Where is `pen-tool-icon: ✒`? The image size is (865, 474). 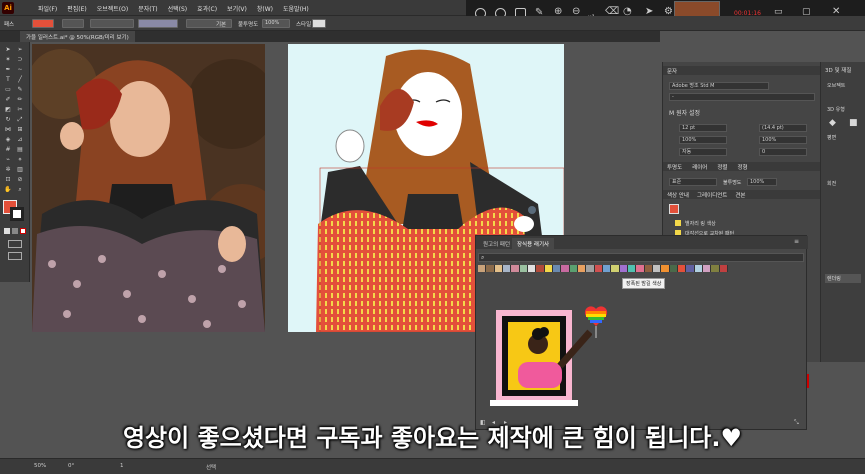
pen-tool-icon: ✒ is located at coordinates (8, 69).